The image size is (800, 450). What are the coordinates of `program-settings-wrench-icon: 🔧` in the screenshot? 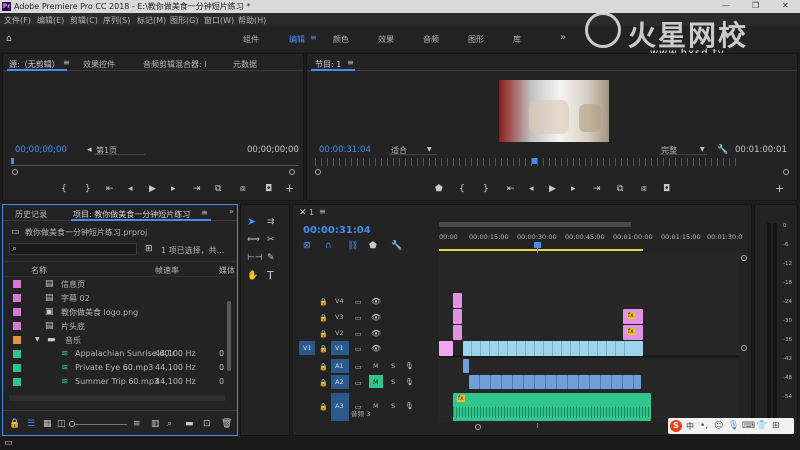 It's located at (722, 150).